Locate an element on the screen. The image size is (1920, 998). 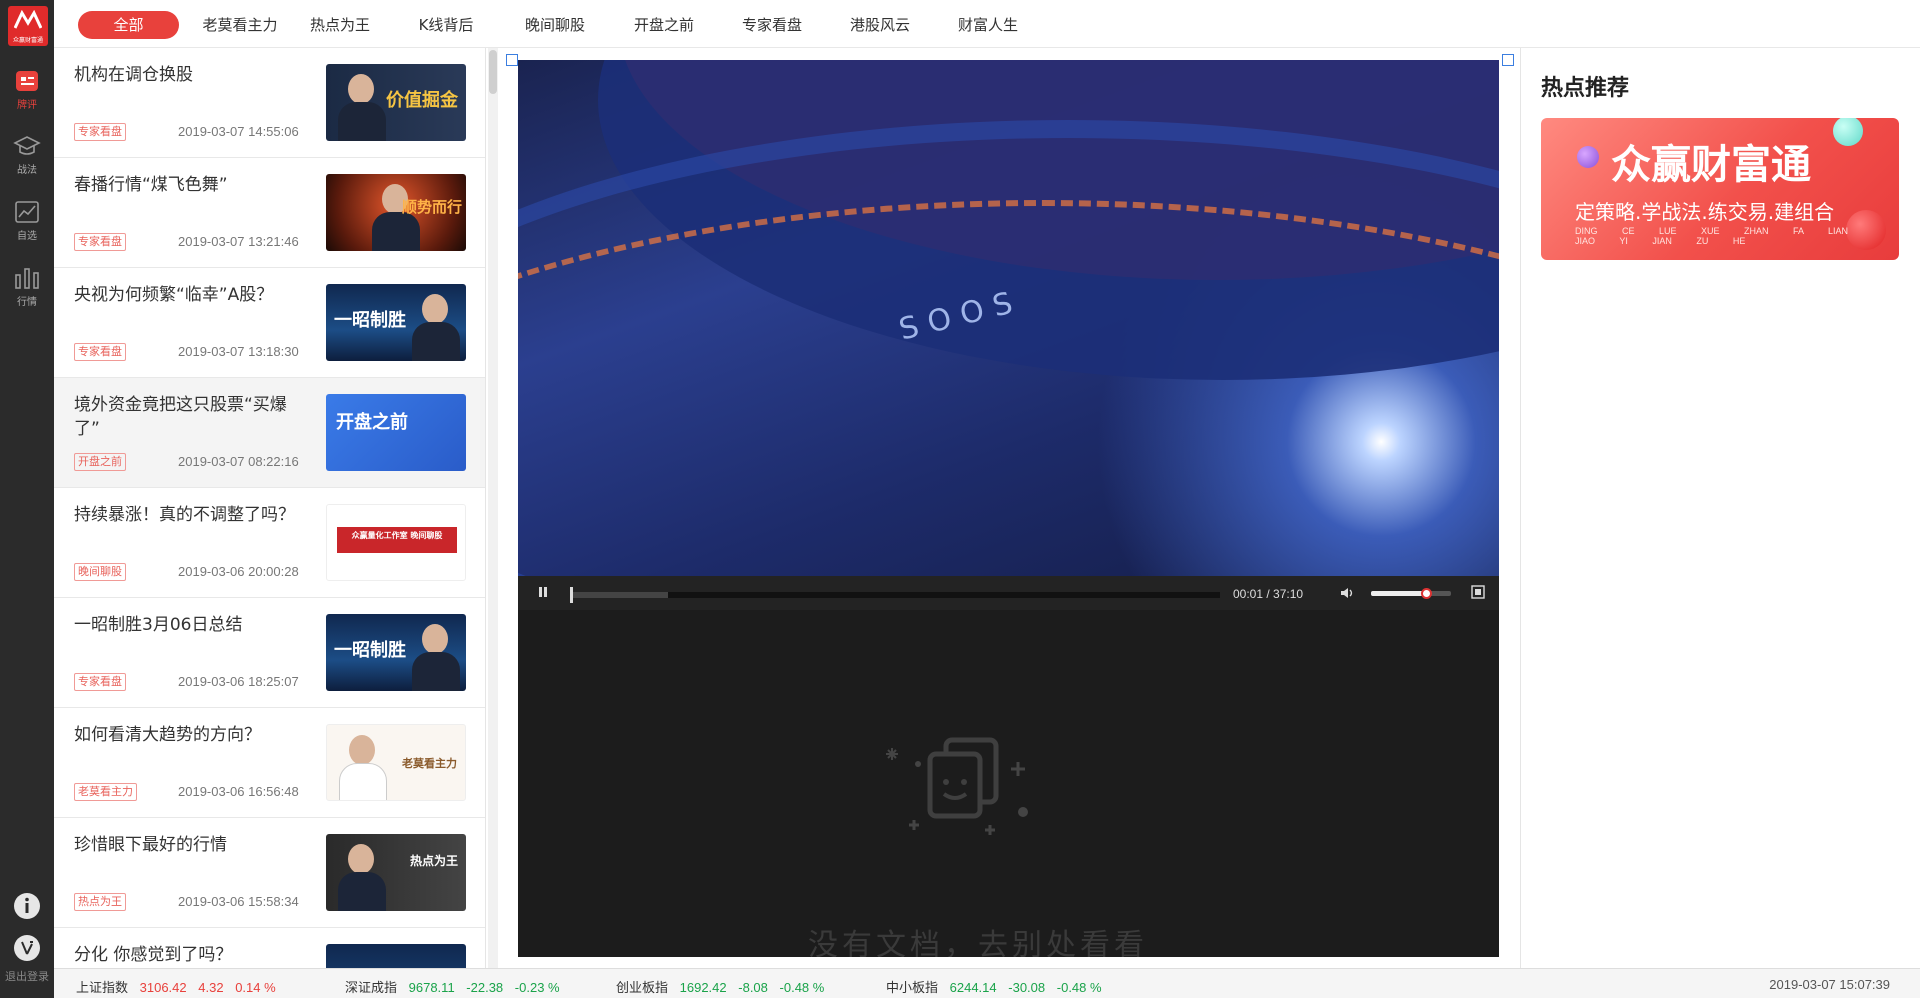
rail-item-news: 牌评 is located at coordinates (27, 96).